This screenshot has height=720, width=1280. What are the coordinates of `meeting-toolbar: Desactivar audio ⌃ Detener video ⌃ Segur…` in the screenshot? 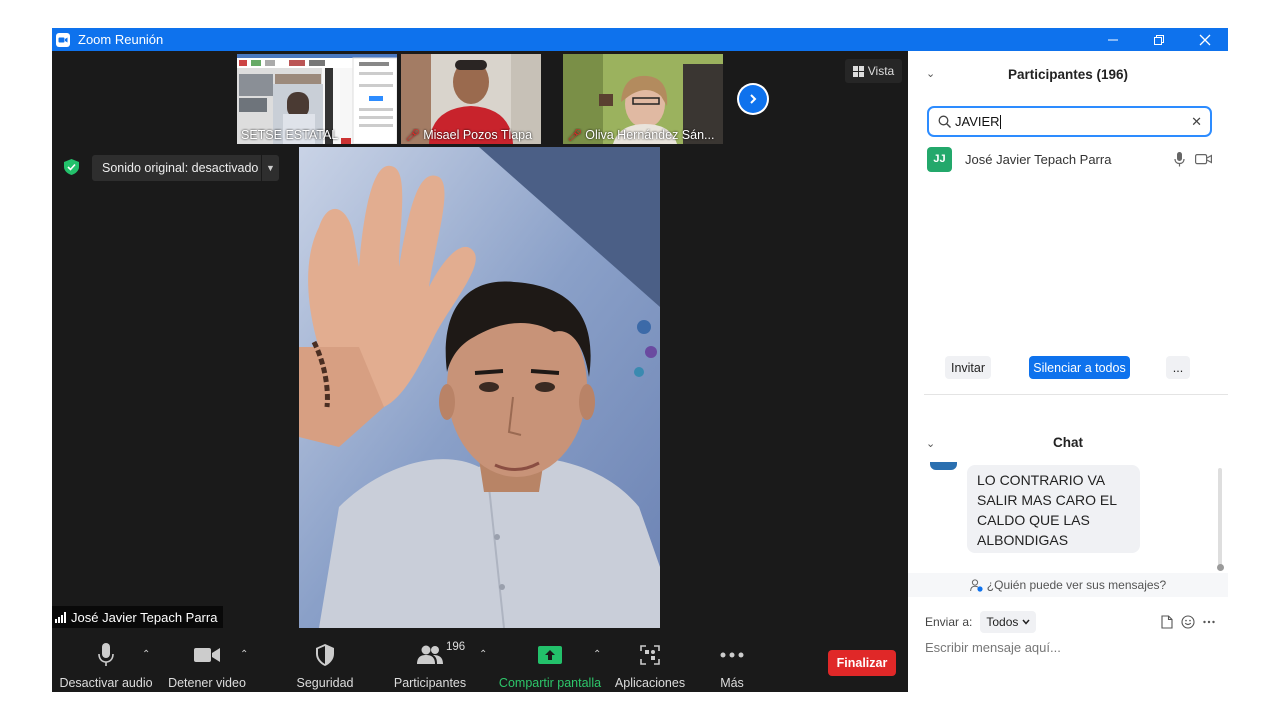 It's located at (480, 664).